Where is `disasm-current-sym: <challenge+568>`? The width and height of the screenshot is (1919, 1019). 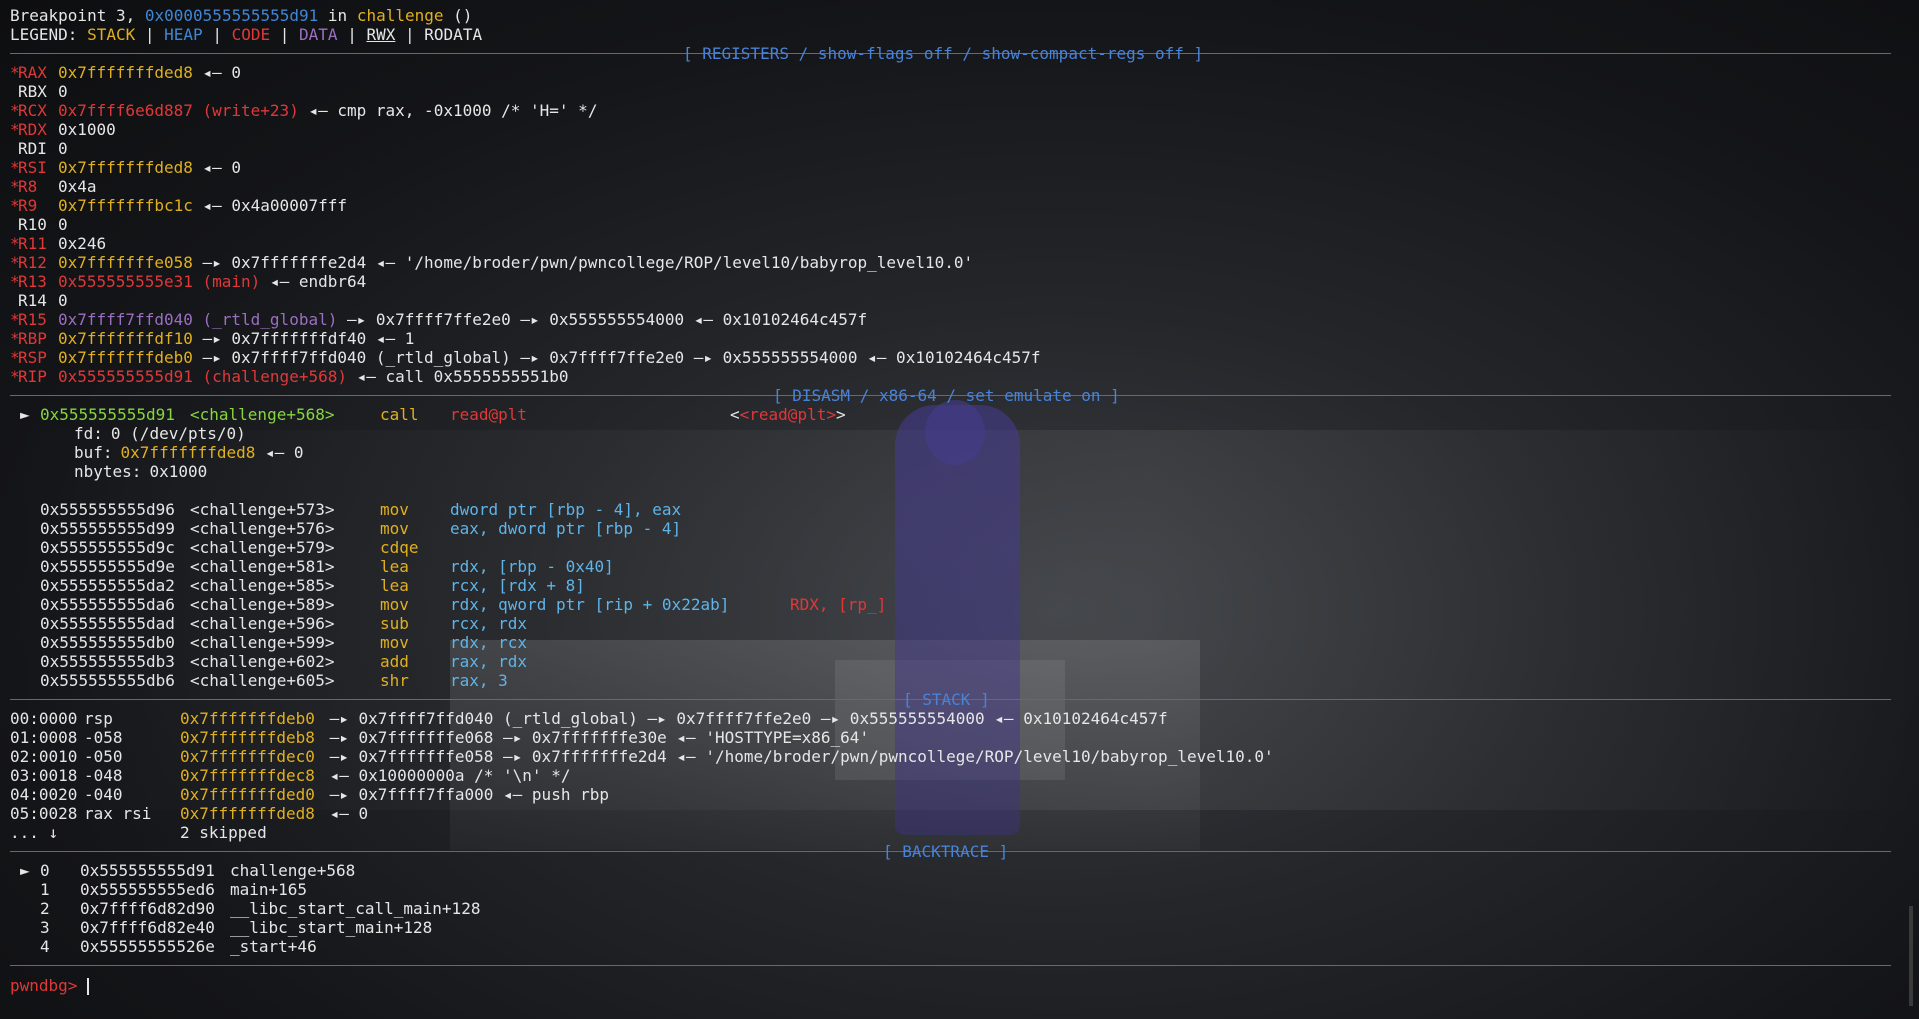
disasm-current-sym: <challenge+568> is located at coordinates (262, 414).